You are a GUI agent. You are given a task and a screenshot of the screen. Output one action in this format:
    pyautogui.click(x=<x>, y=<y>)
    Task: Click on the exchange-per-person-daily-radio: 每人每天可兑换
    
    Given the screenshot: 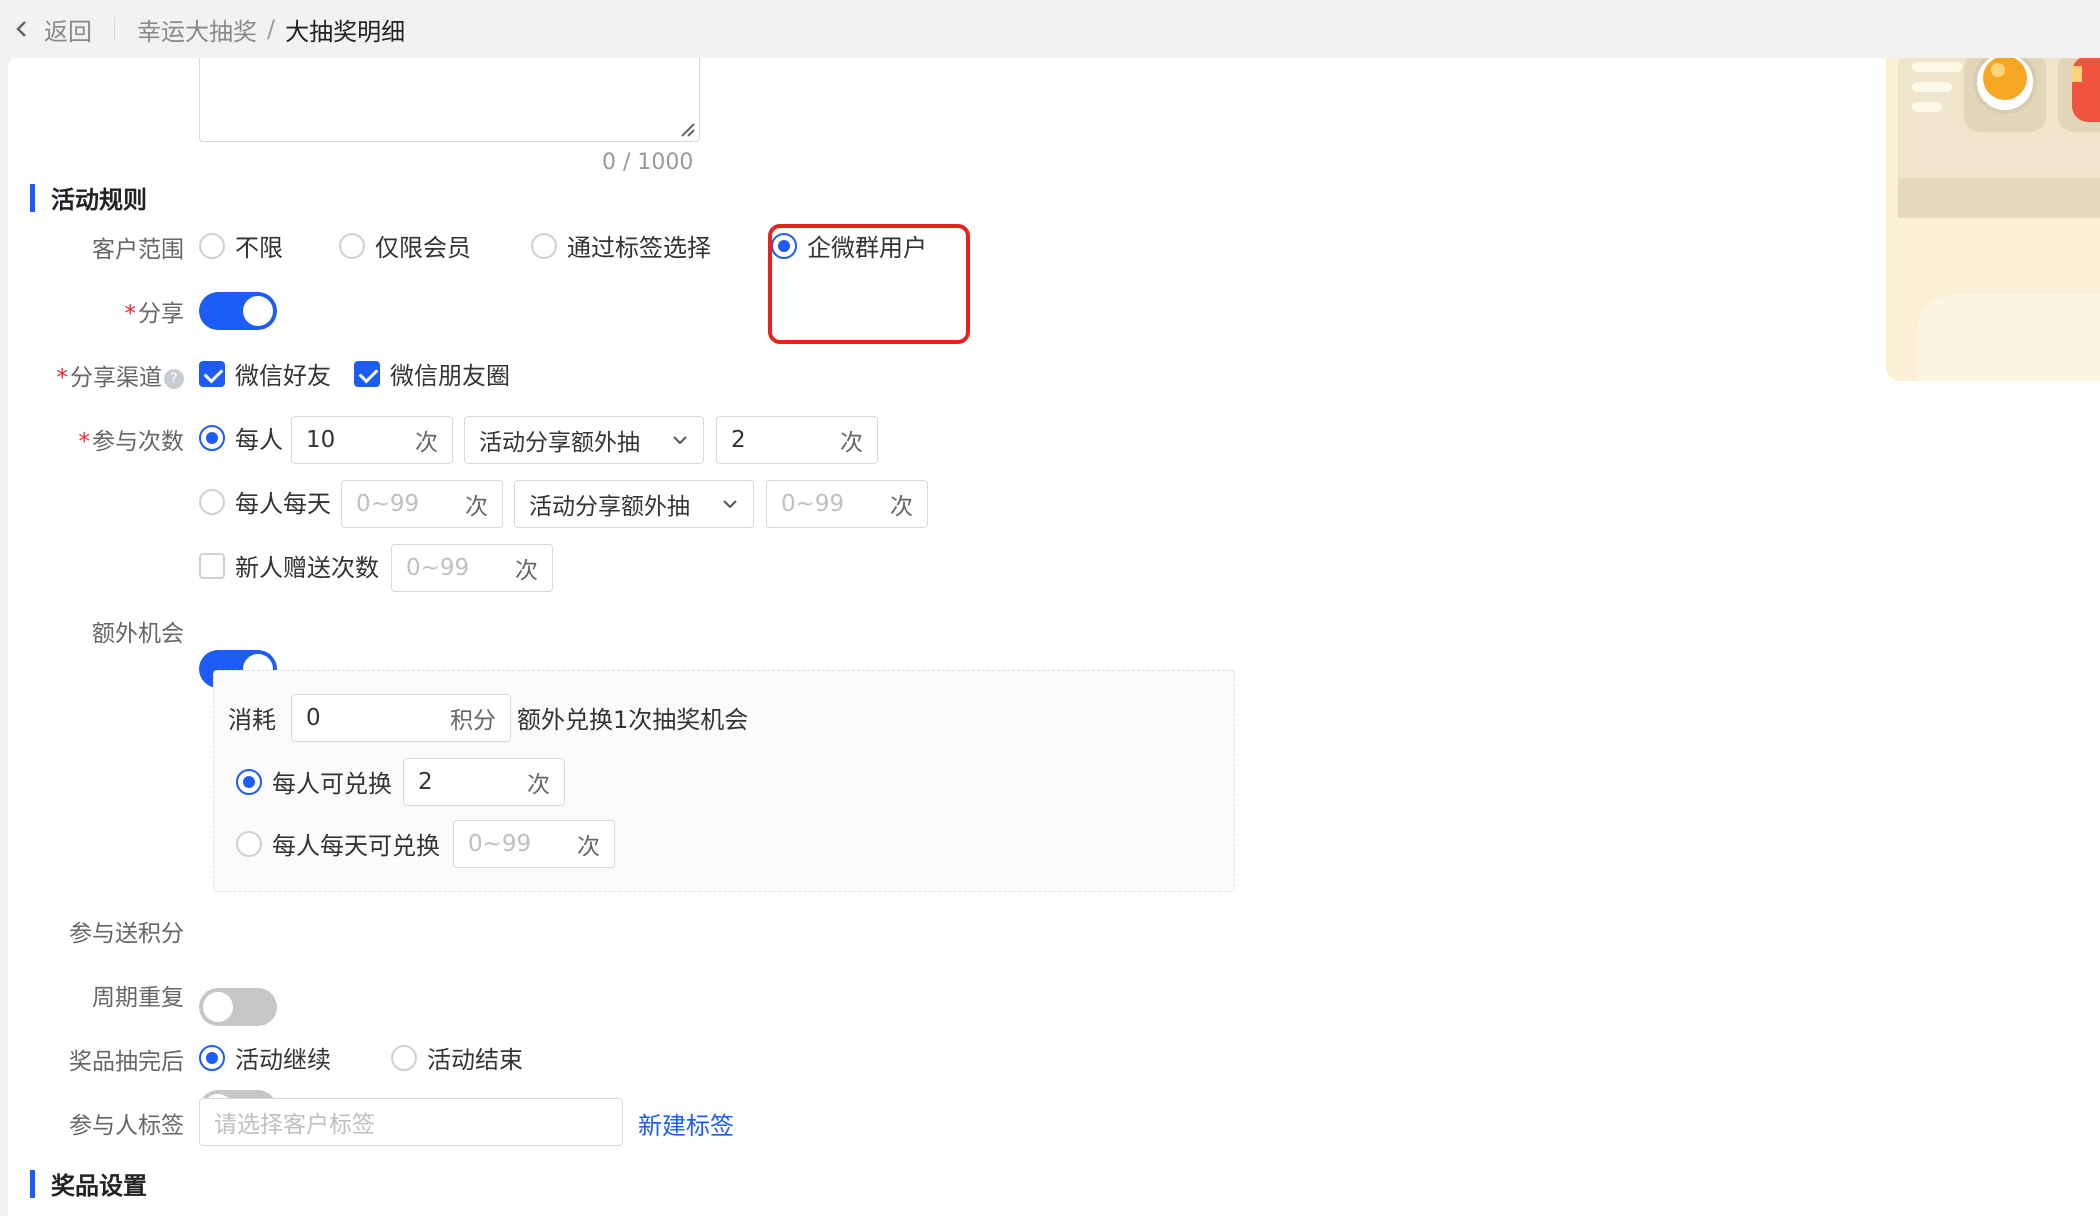 What is the action you would take?
    pyautogui.click(x=338, y=843)
    